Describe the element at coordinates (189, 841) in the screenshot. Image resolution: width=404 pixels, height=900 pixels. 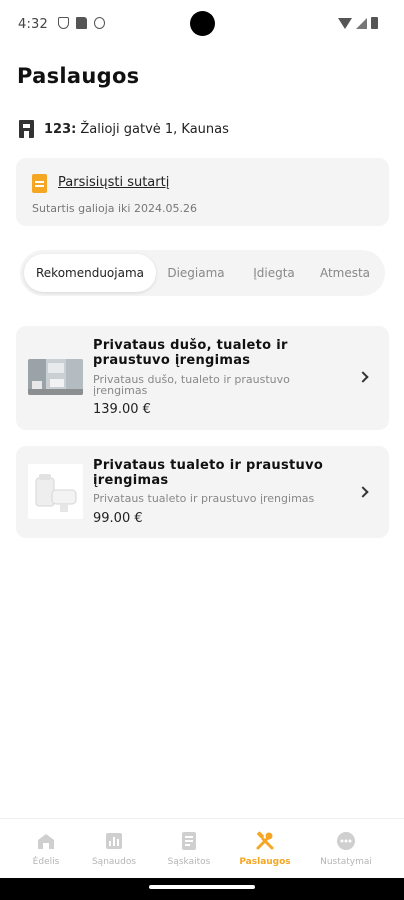
I see `invoice-icon` at that location.